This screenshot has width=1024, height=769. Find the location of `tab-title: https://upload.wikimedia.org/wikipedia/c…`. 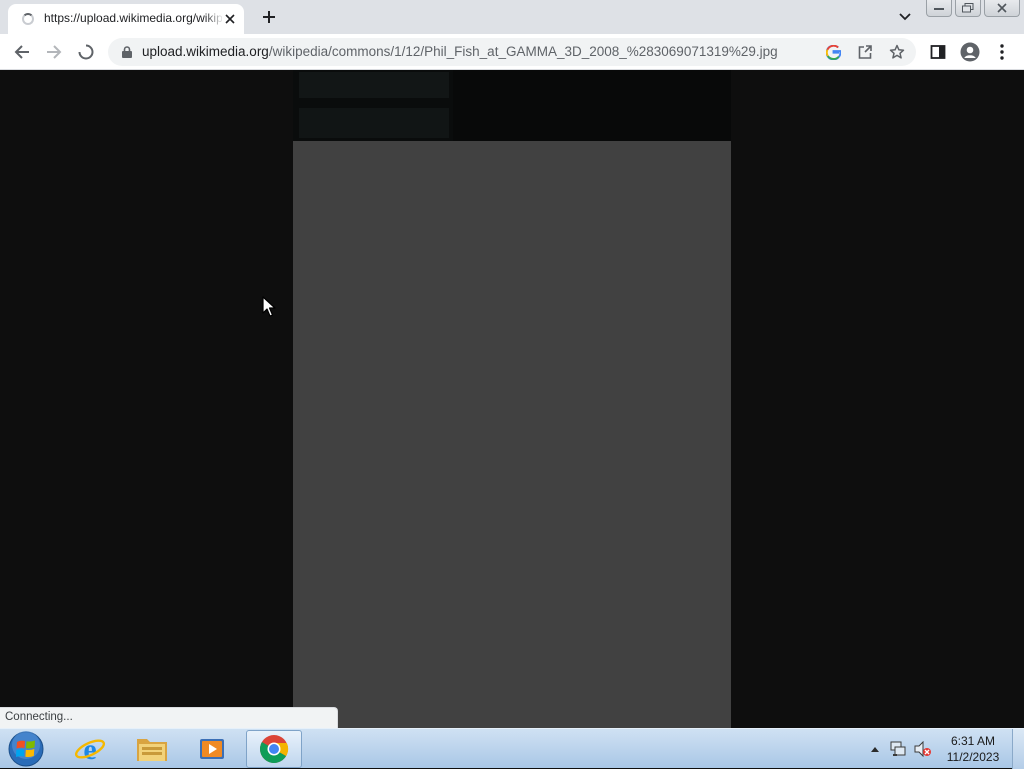

tab-title: https://upload.wikimedia.org/wikipedia/c… is located at coordinates (133, 18).